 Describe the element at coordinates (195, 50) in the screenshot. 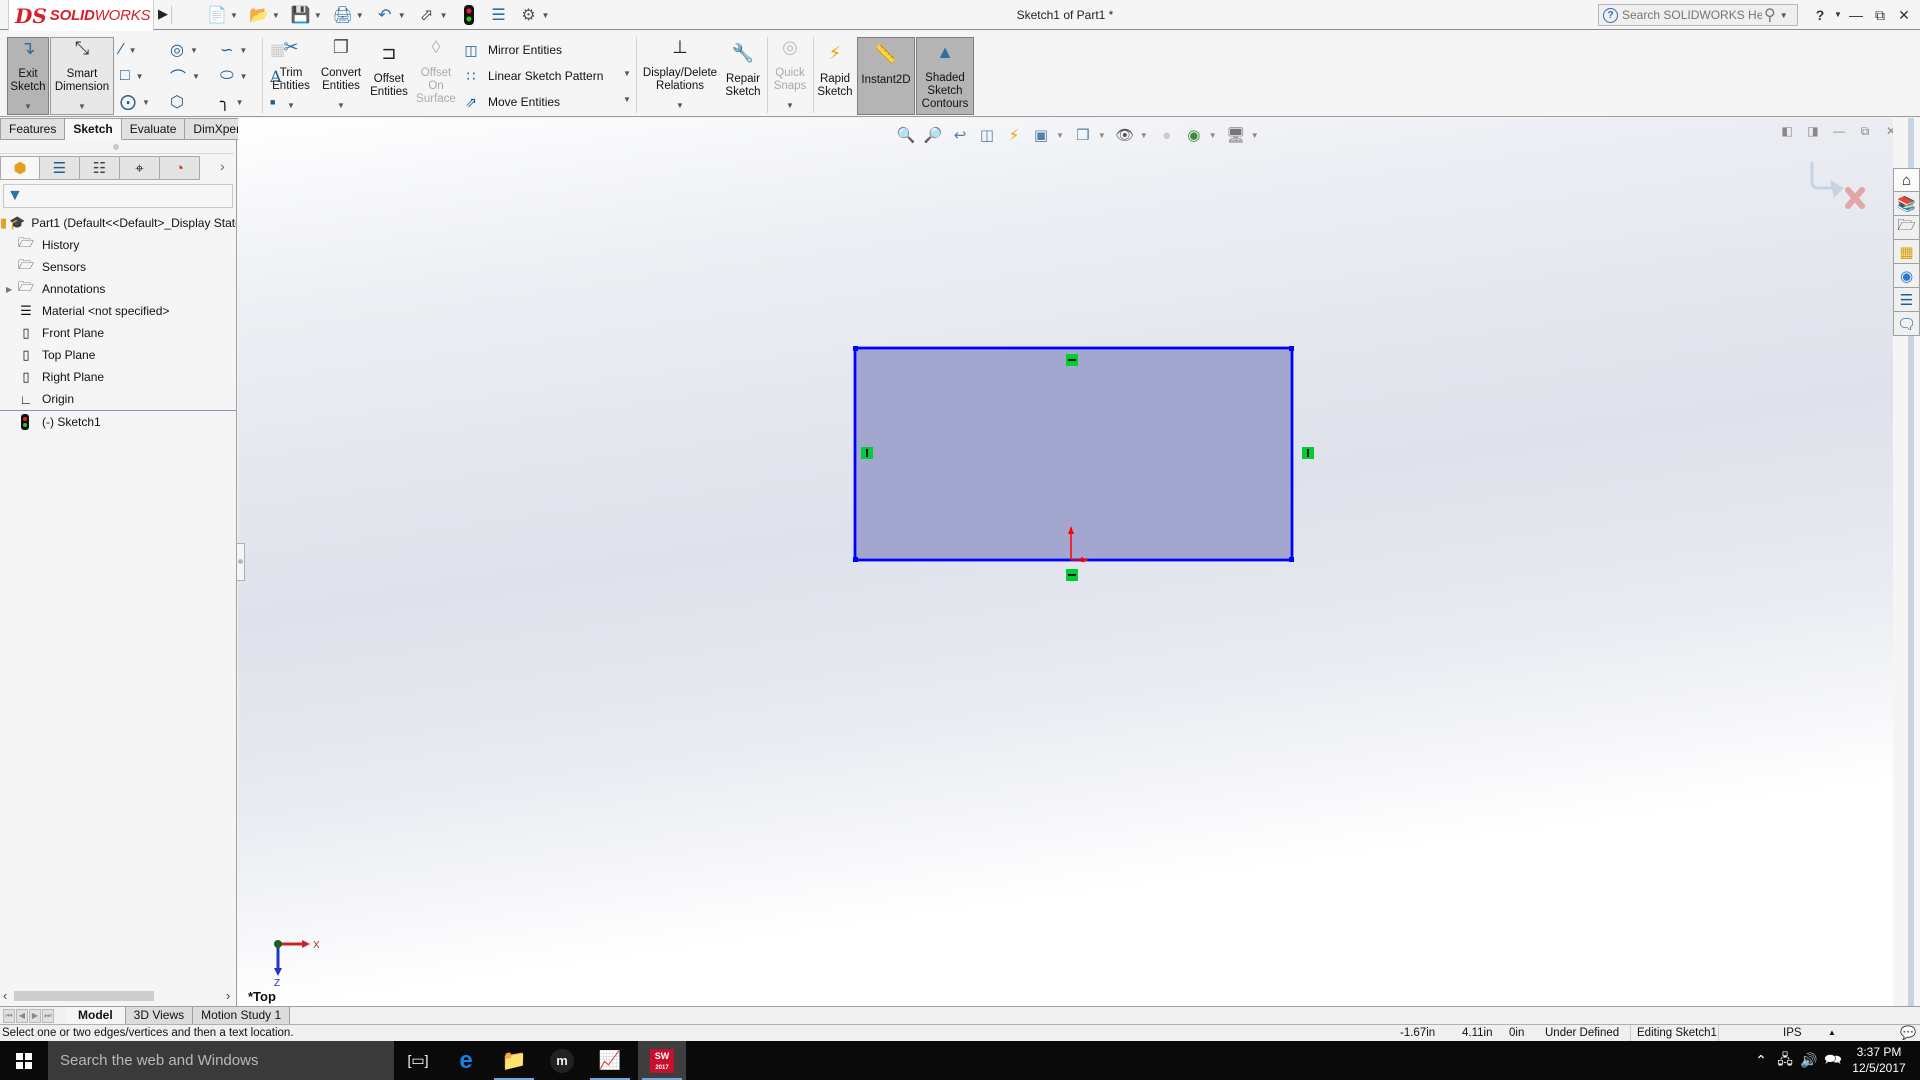

I see `circle-tool: ◎ ▼` at that location.